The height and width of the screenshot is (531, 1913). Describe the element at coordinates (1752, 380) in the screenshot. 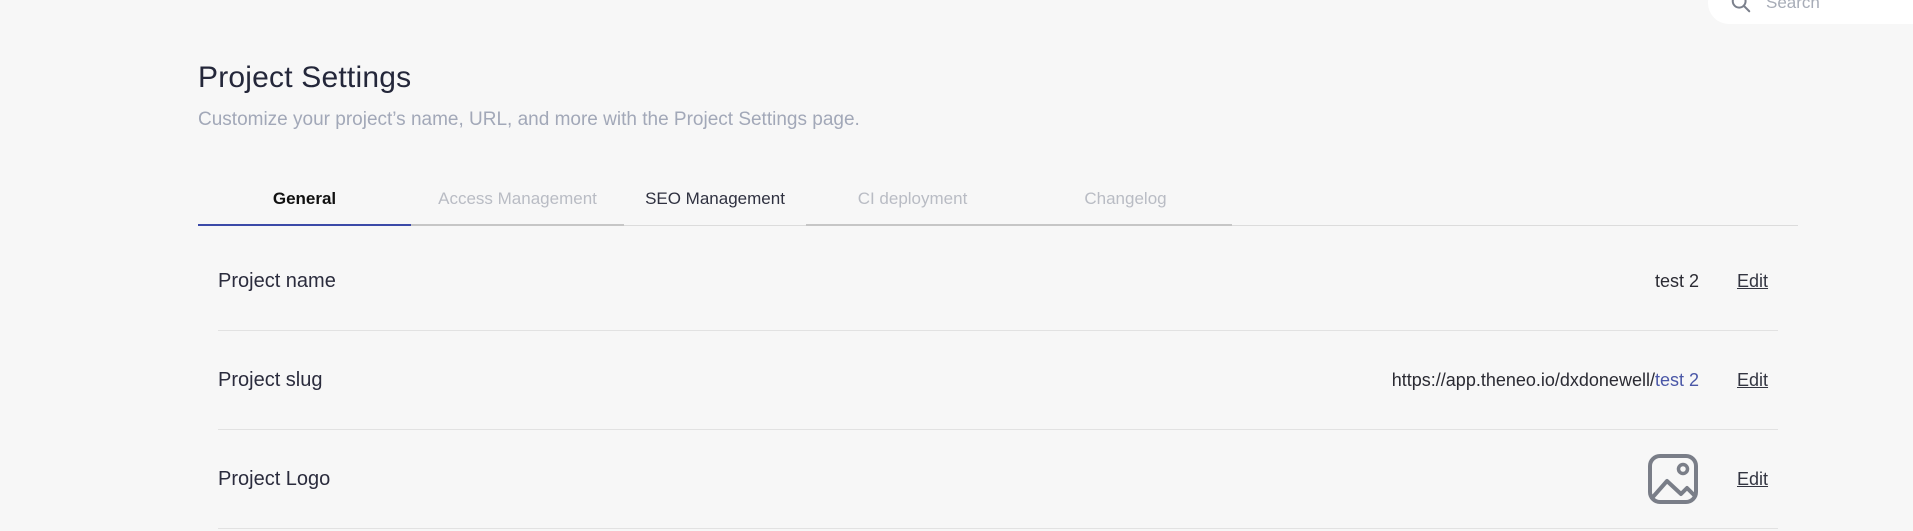

I see `edit-project-slug-link: Edit` at that location.